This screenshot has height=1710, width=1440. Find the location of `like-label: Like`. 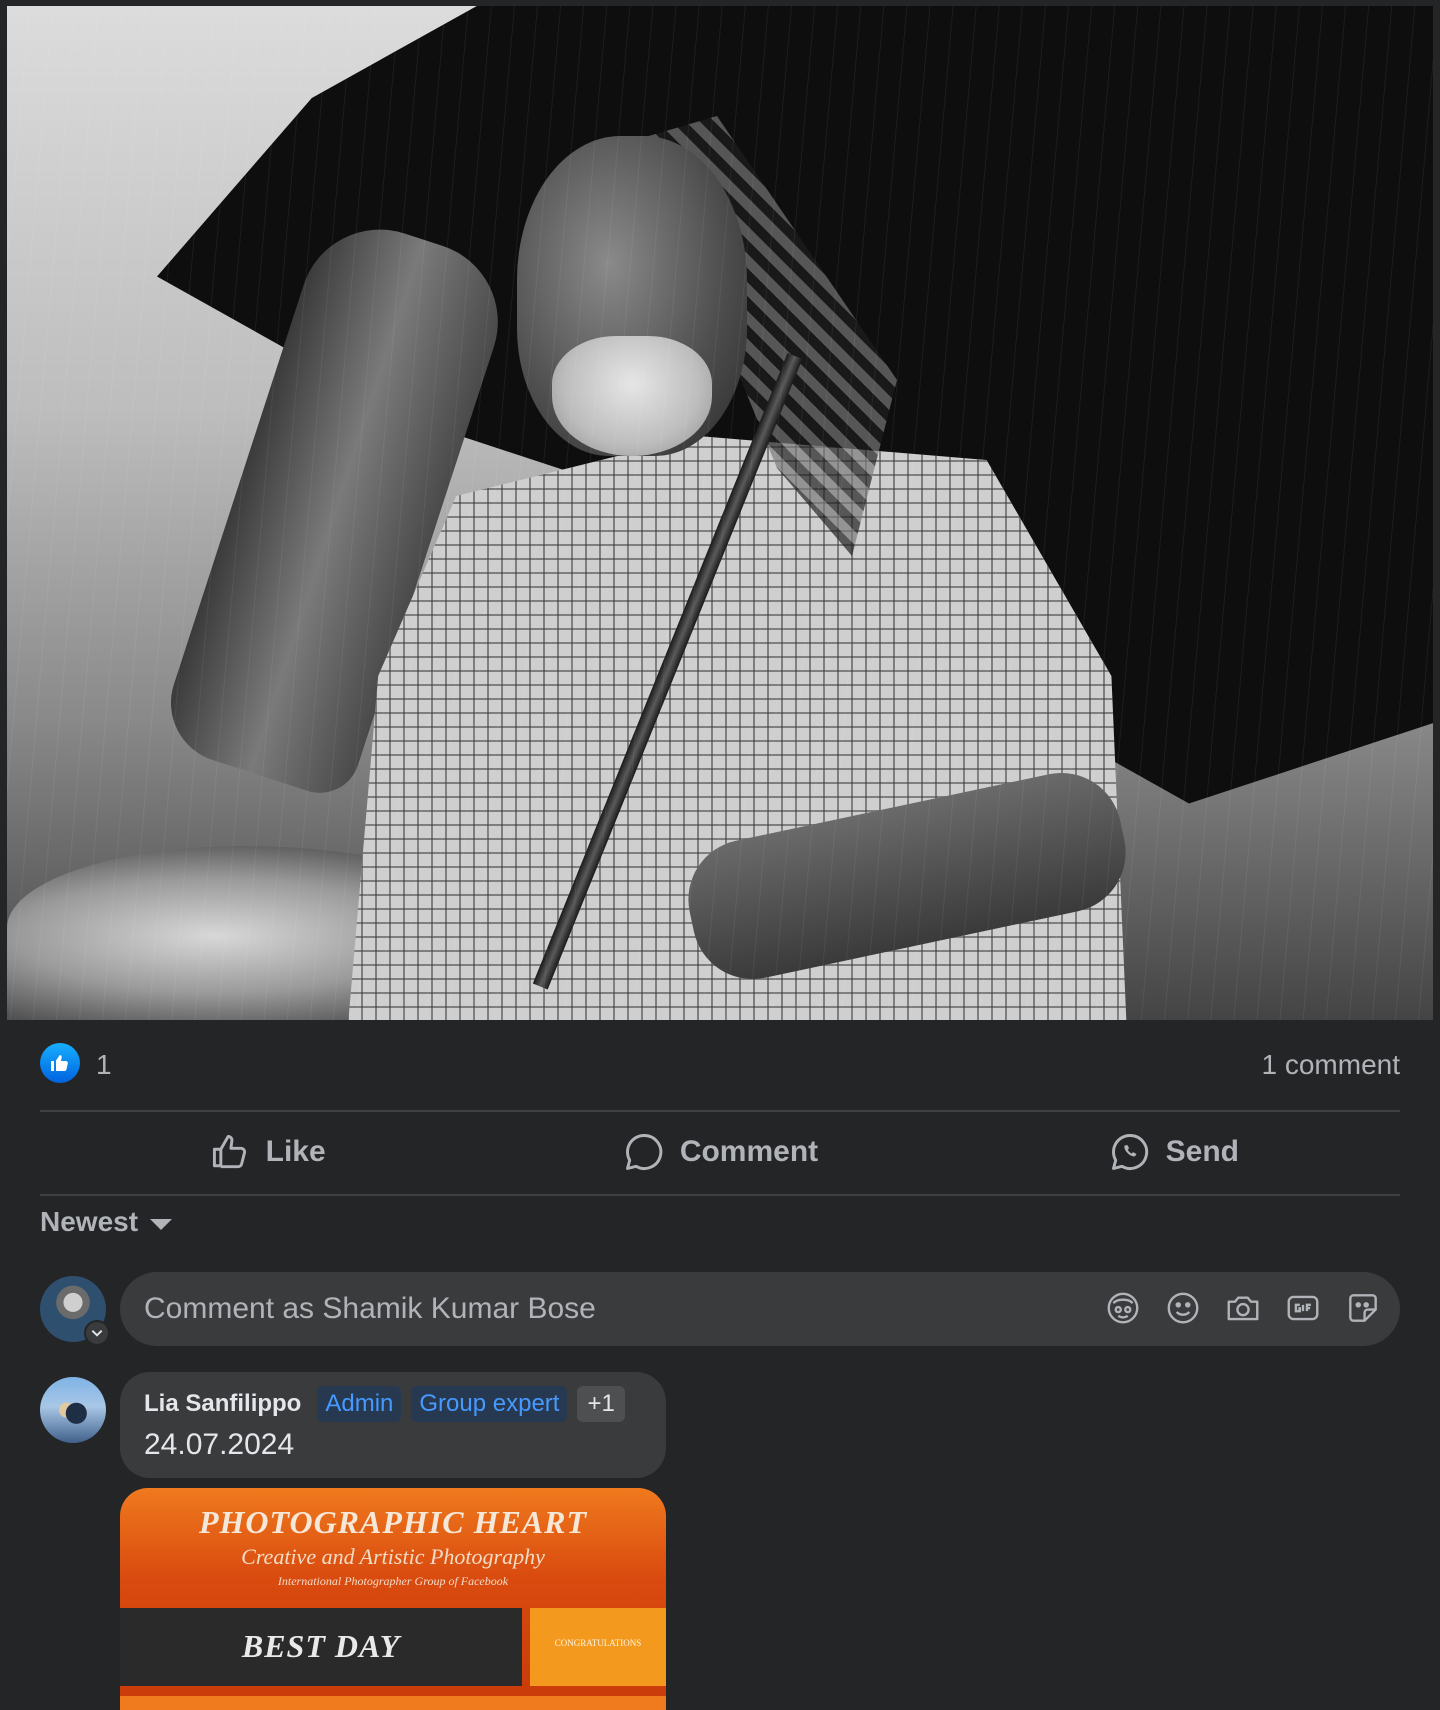

like-label: Like is located at coordinates (295, 1151).